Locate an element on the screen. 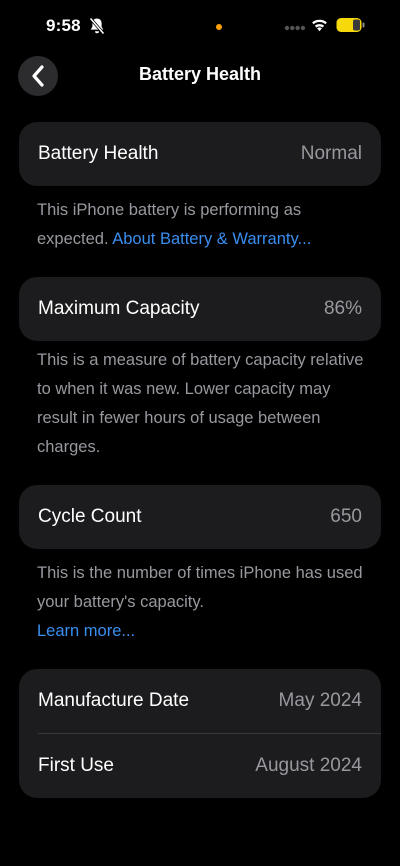  first-use-label: First Use is located at coordinates (76, 765).